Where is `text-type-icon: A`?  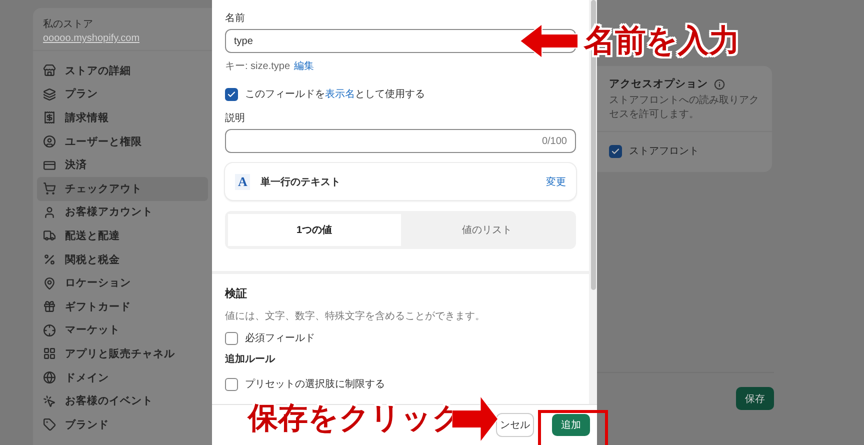
text-type-icon: A is located at coordinates (242, 182).